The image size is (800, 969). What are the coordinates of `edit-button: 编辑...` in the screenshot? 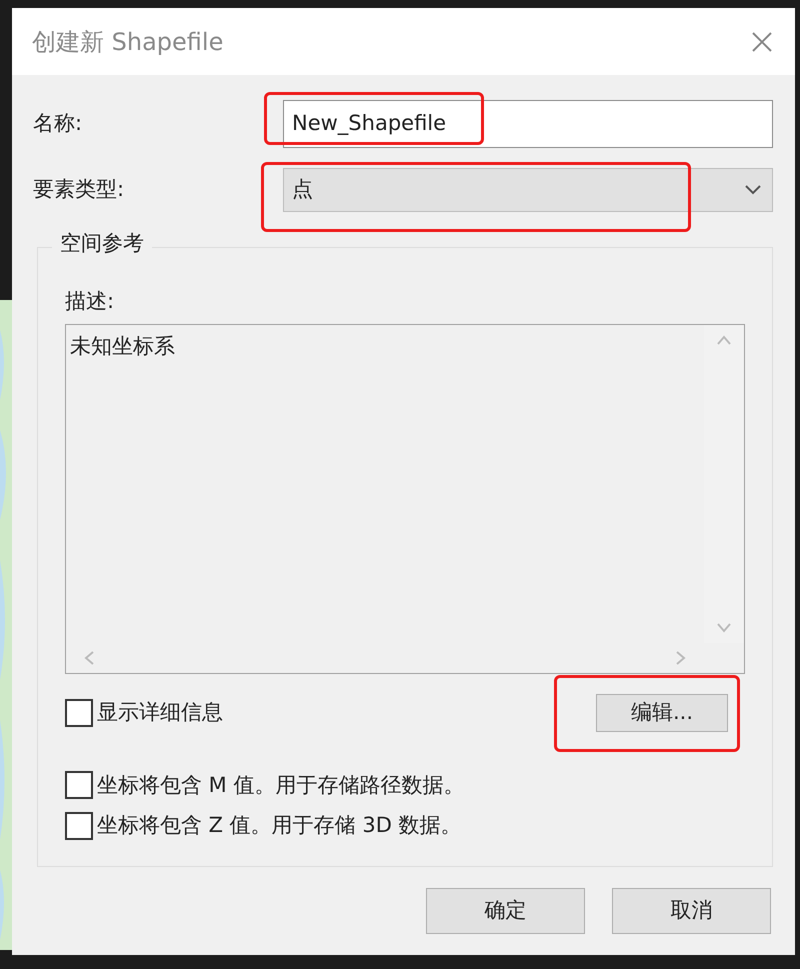 It's located at (662, 713).